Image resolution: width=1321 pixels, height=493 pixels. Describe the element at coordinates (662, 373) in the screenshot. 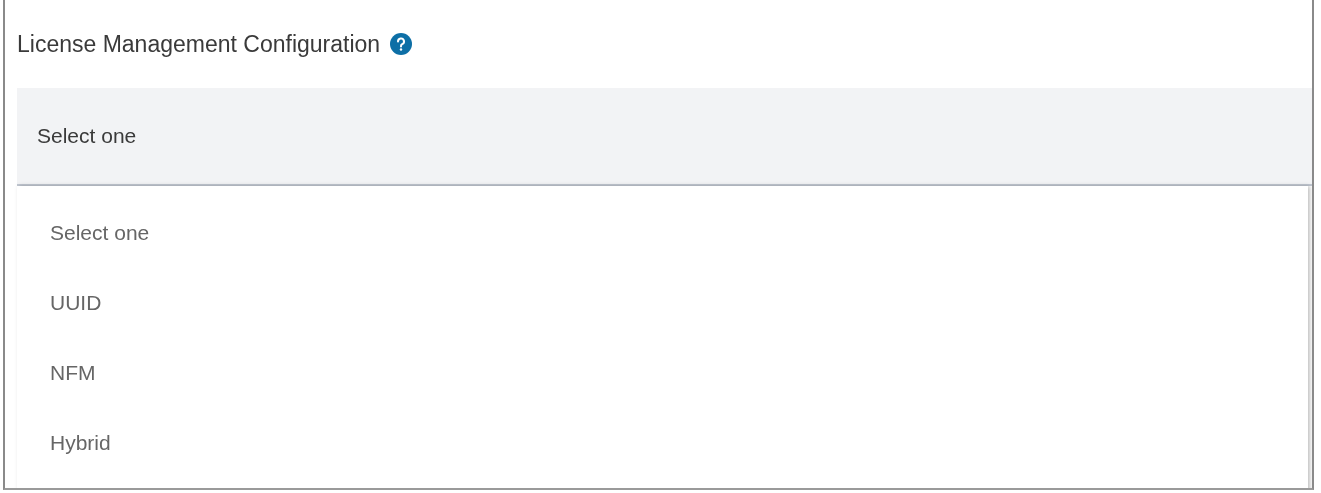

I see `dropdown-option: NFM` at that location.